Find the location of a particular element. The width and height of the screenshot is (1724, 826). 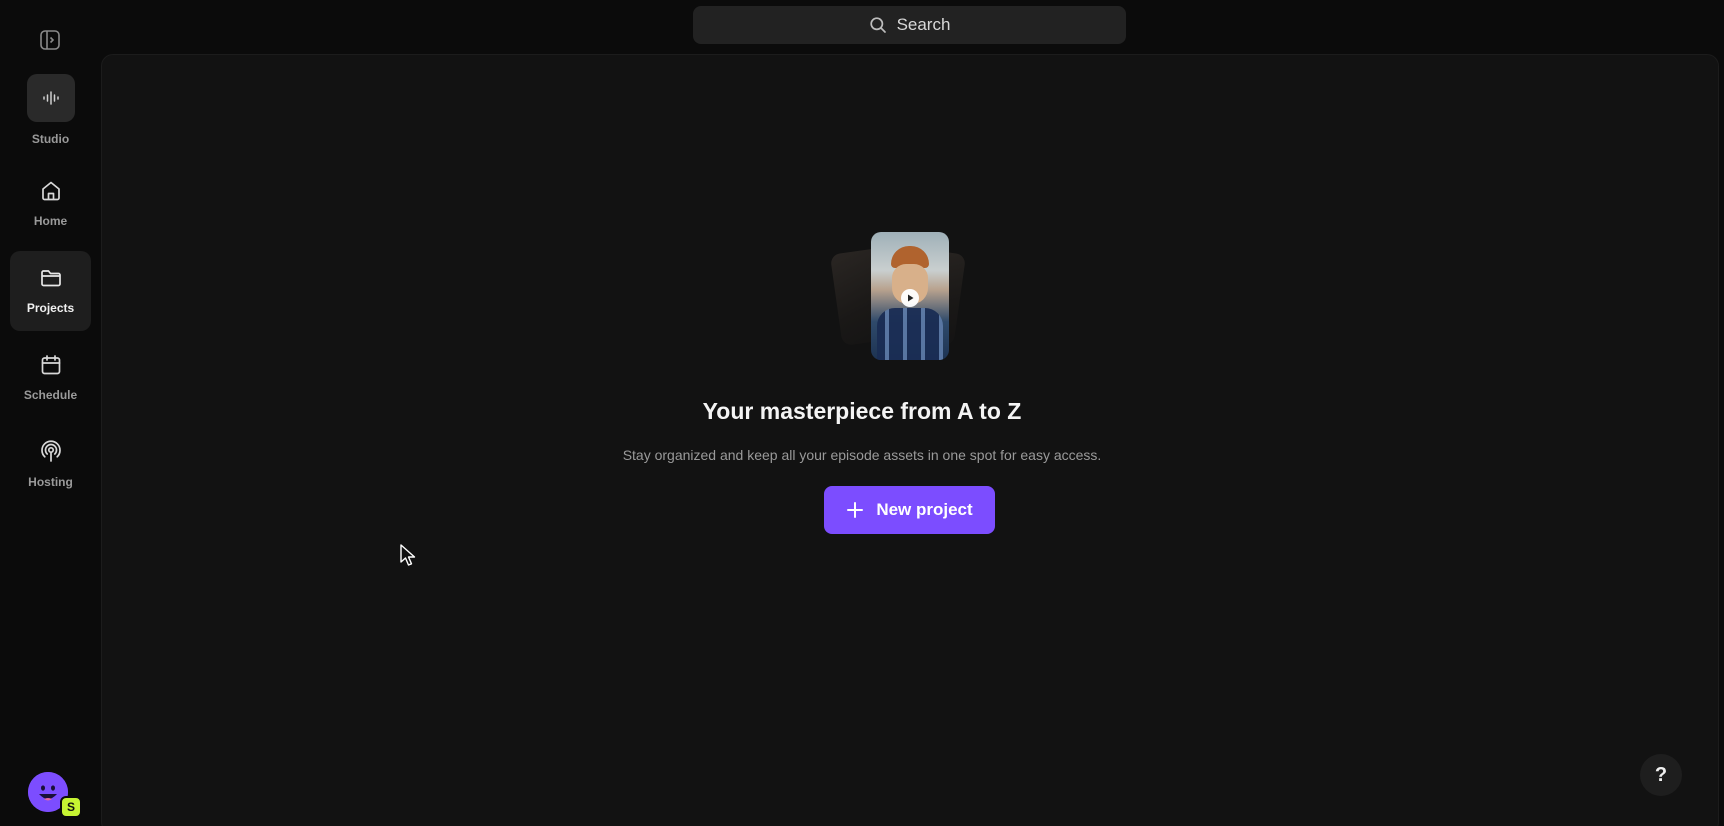

home-icon is located at coordinates (51, 191).